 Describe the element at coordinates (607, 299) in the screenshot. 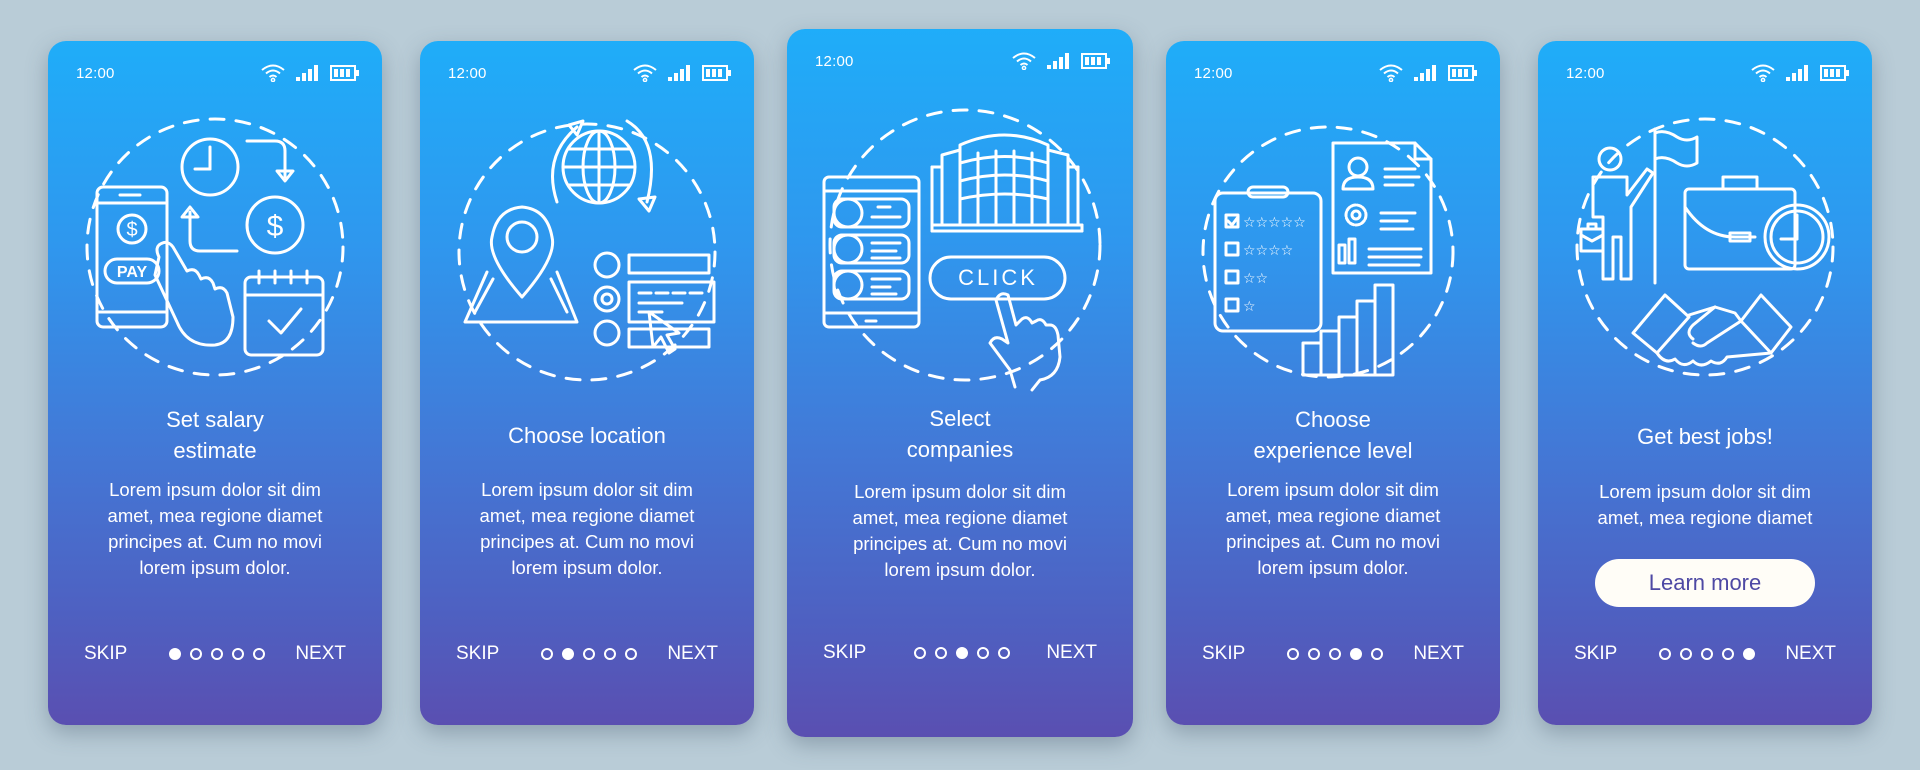

I see `radio-options-icon` at that location.